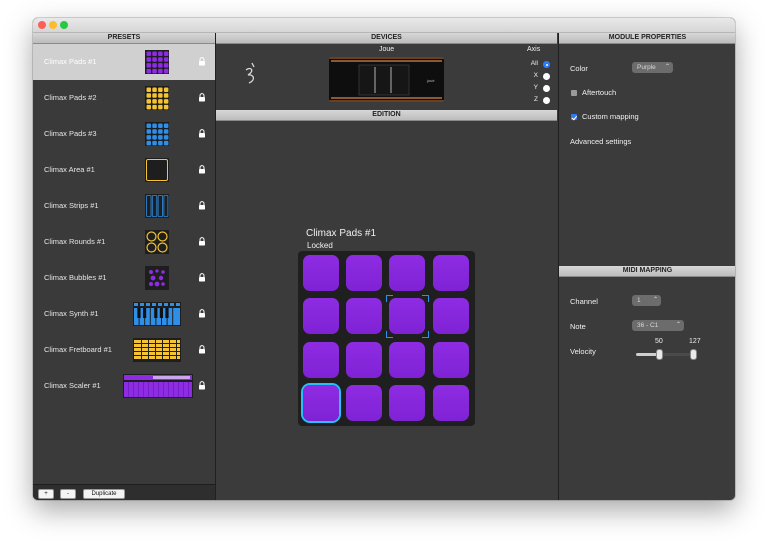  What do you see at coordinates (534, 49) in the screenshot?
I see `axis-title: Axis` at bounding box center [534, 49].